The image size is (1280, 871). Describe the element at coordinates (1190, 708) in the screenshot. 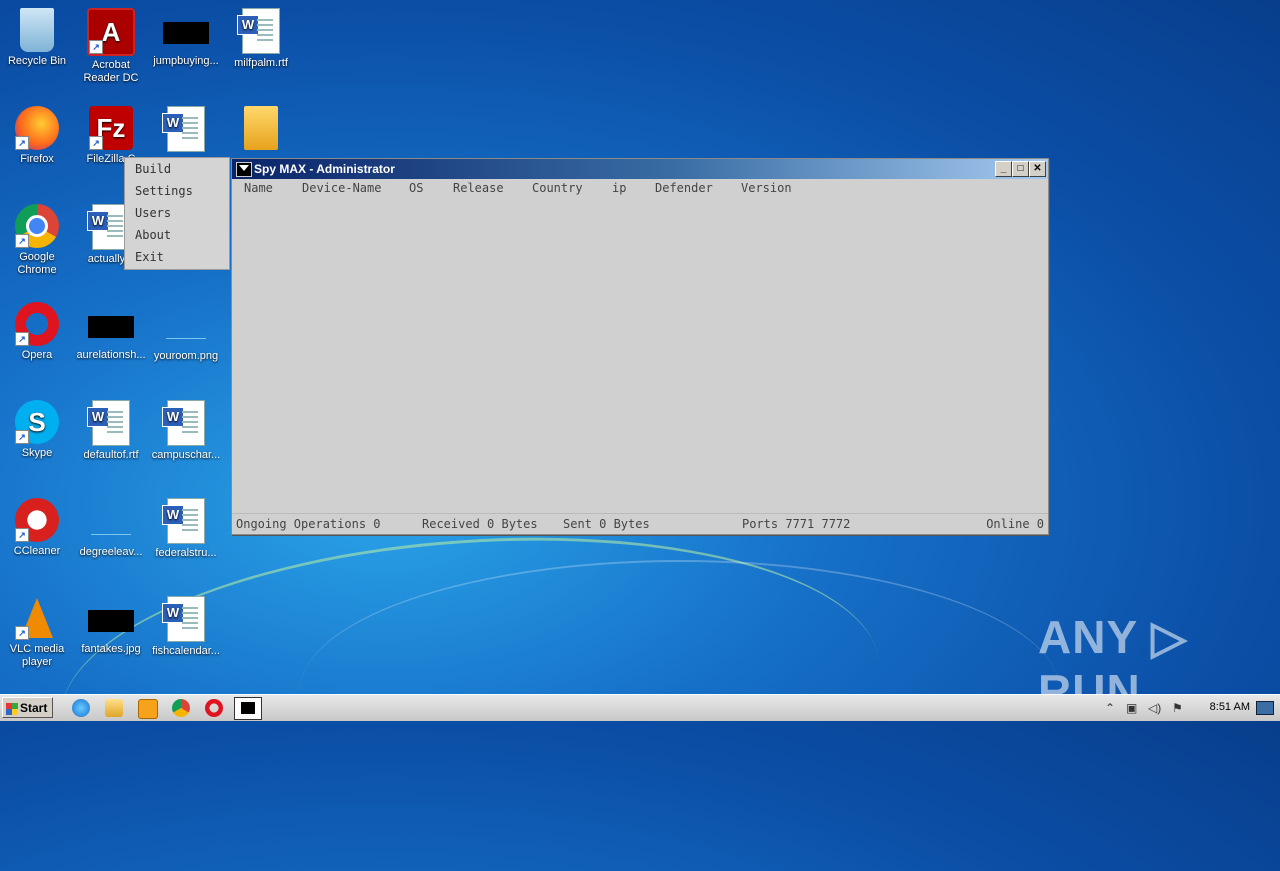

I see `system-tray: ⌃ ▣ ◁) ⚑ 8:51 AM` at that location.